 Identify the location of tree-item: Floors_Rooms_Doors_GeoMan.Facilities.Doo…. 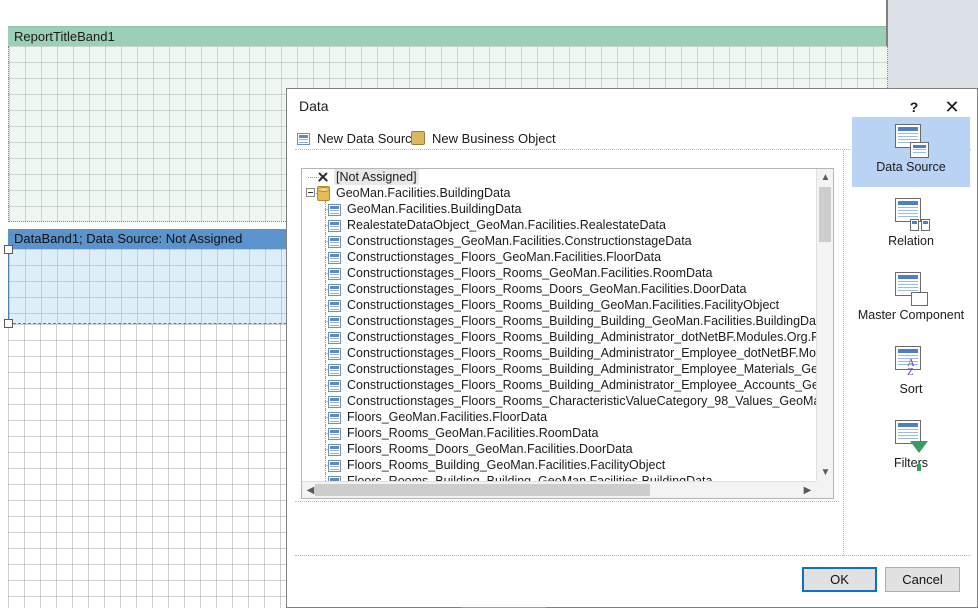
(559, 449).